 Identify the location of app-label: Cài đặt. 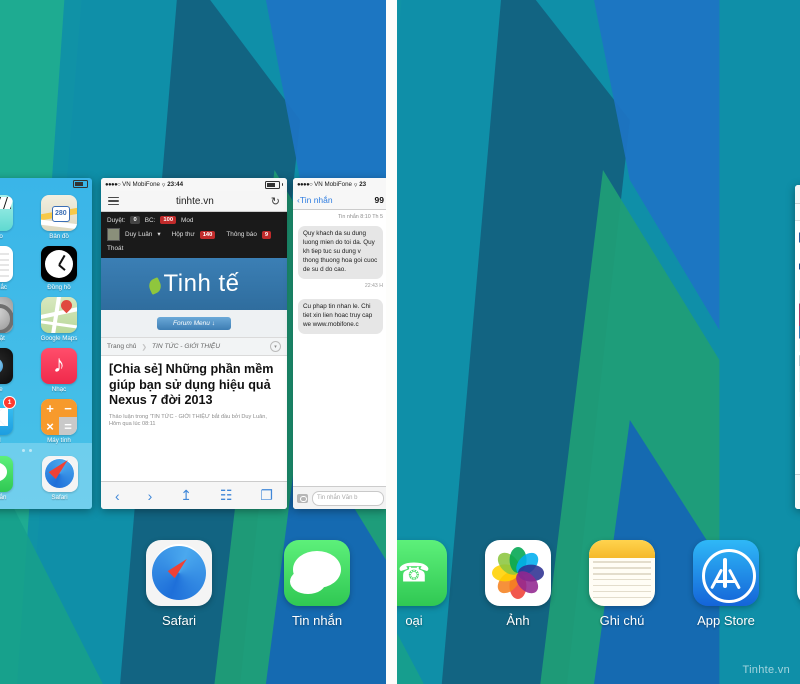
(2, 338).